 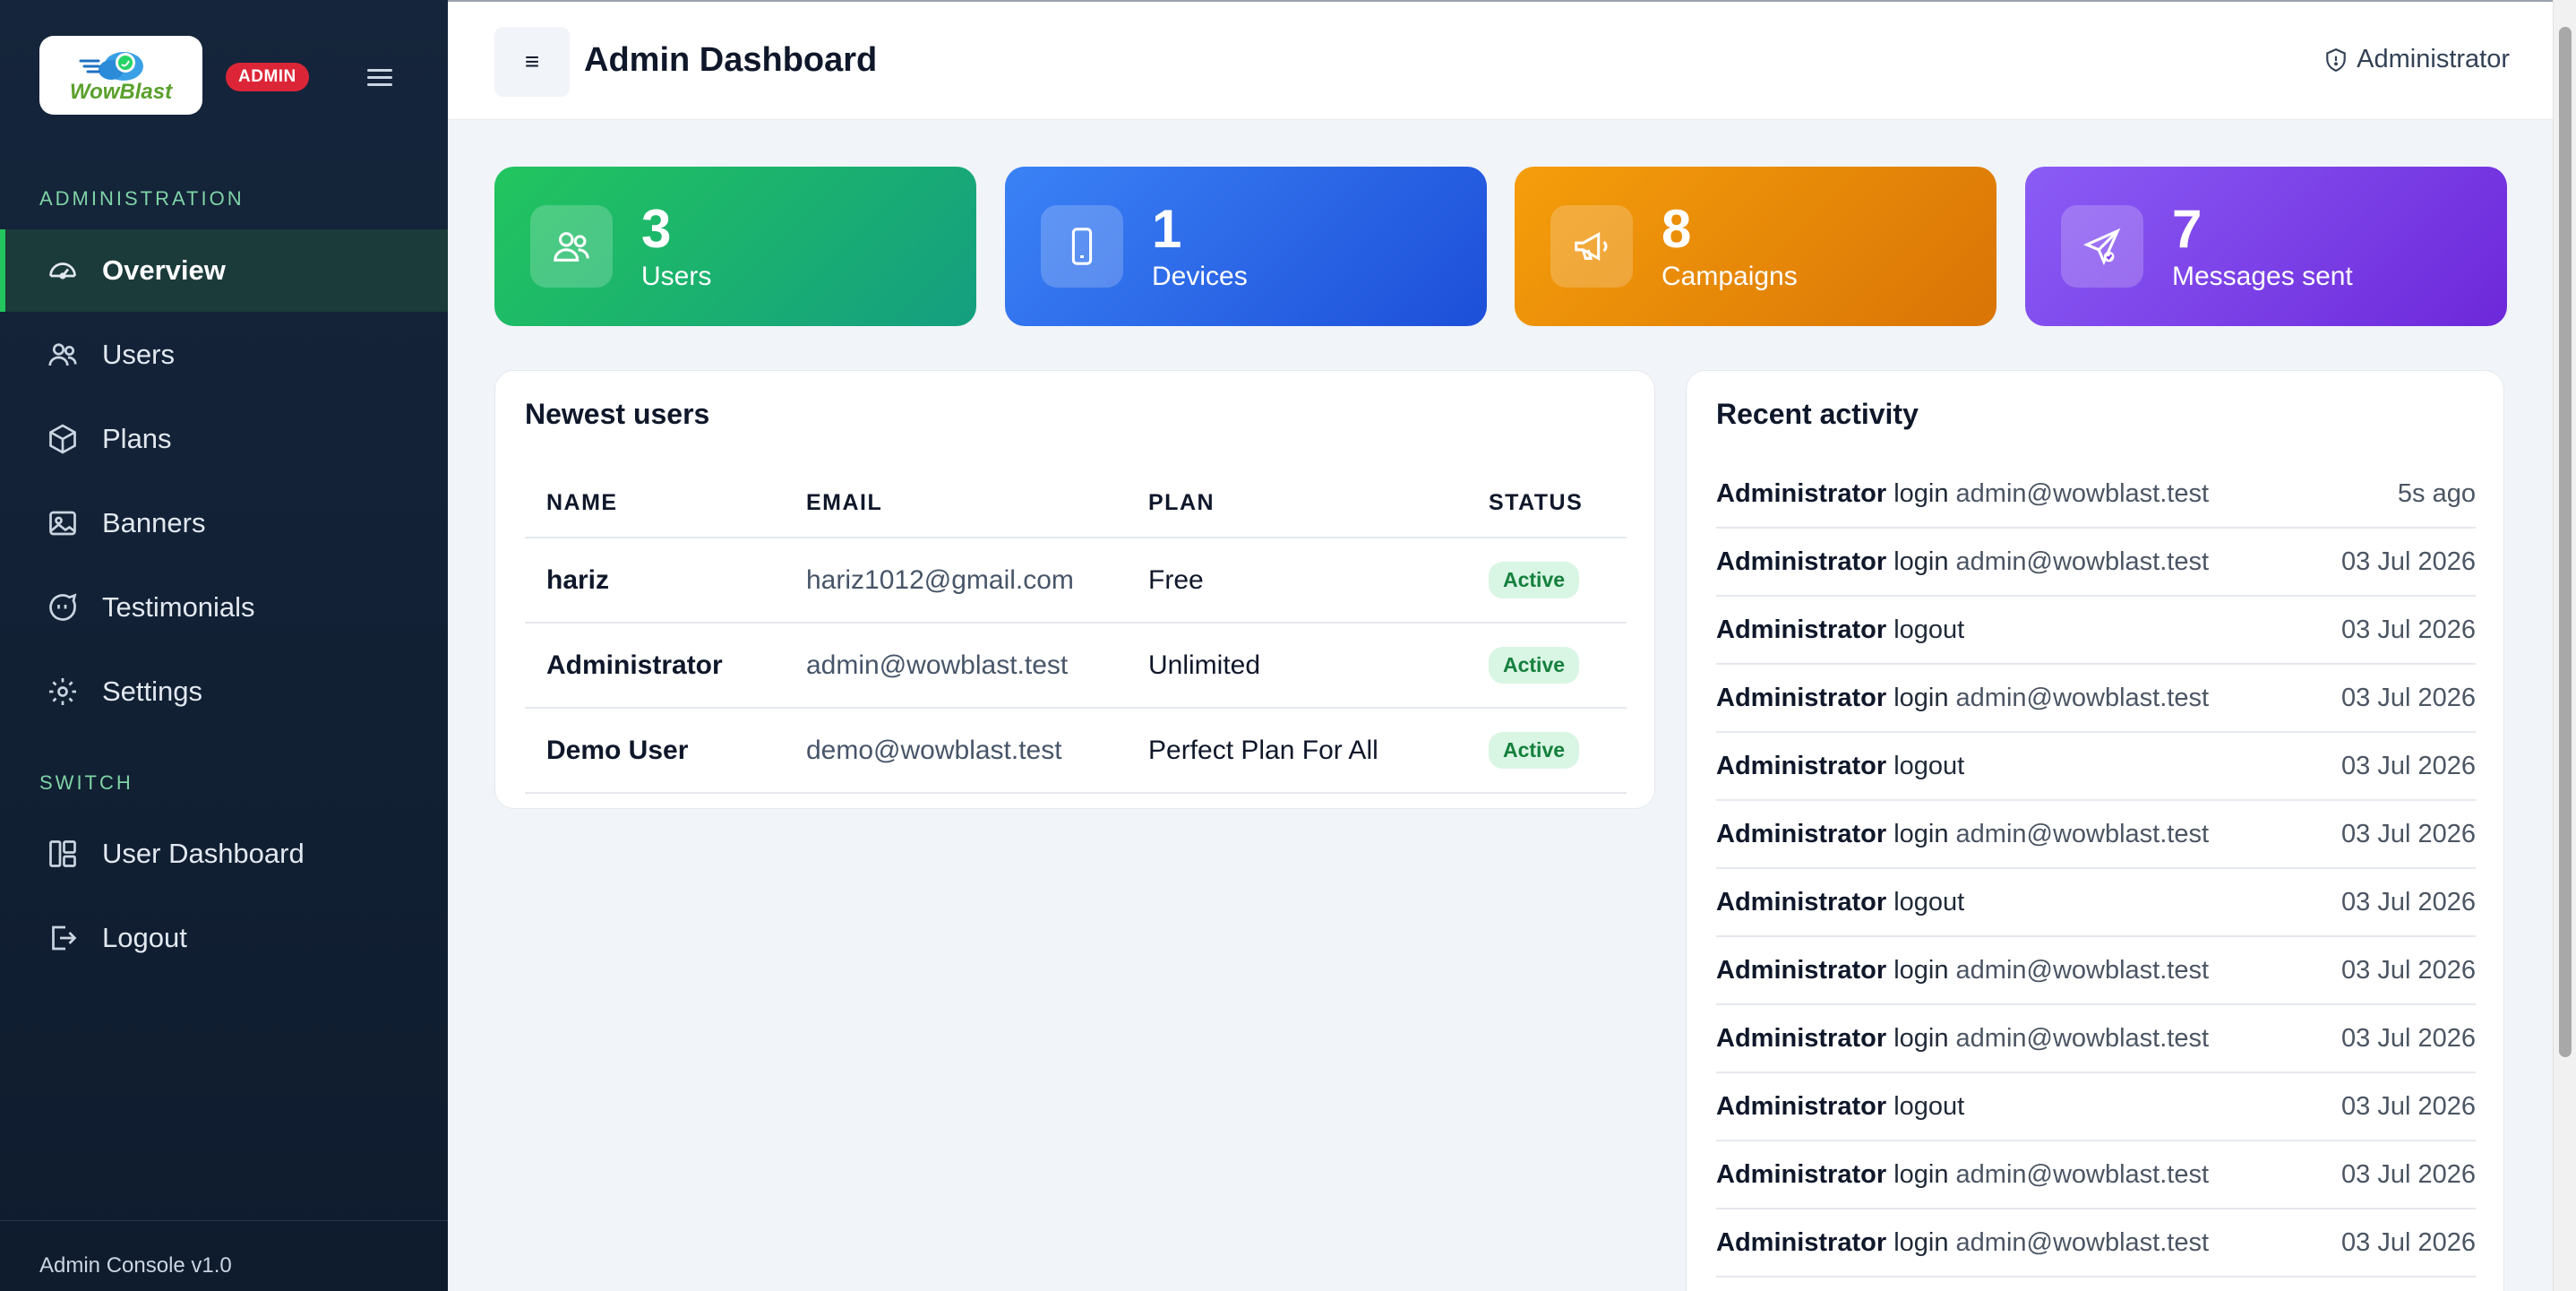 I want to click on stat-card-campaigns: 8 Campaigns, so click(x=1755, y=246).